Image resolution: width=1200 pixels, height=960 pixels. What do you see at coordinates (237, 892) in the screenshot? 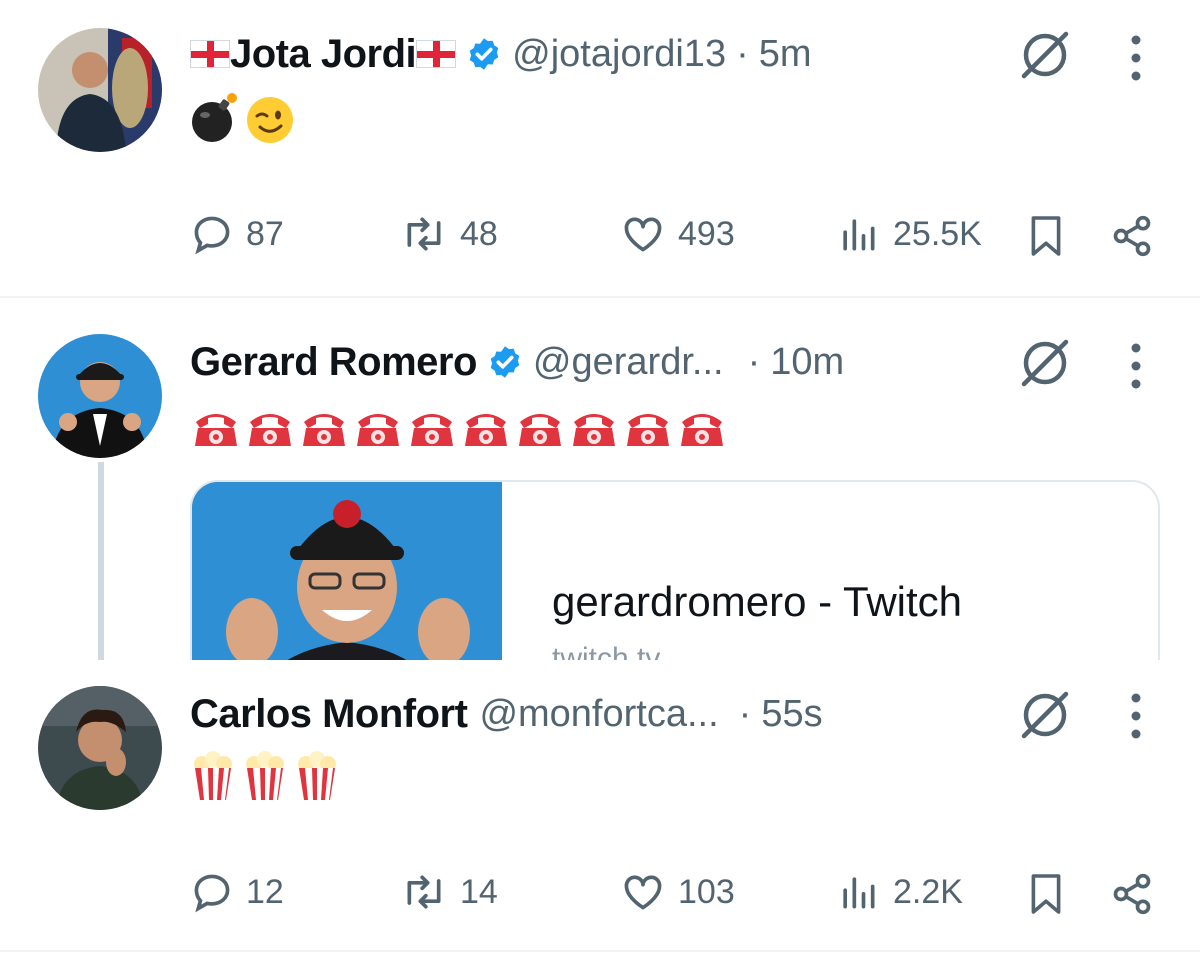
I see `reply-button: 12` at bounding box center [237, 892].